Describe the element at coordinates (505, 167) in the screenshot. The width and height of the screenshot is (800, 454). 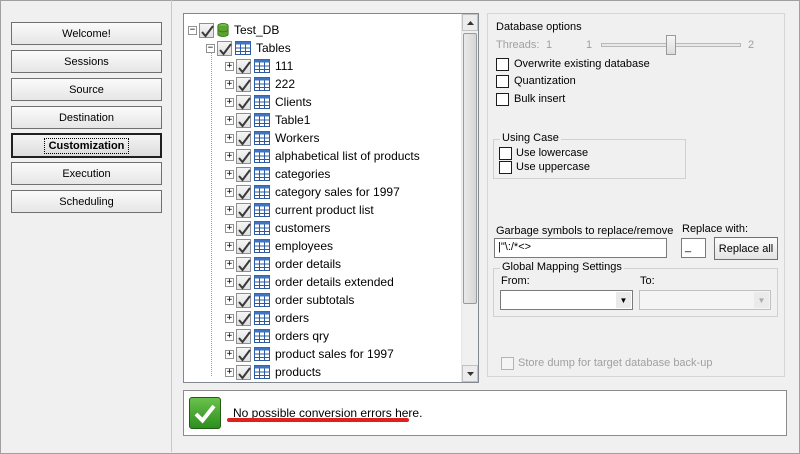
I see `uppercase-checkbox` at that location.